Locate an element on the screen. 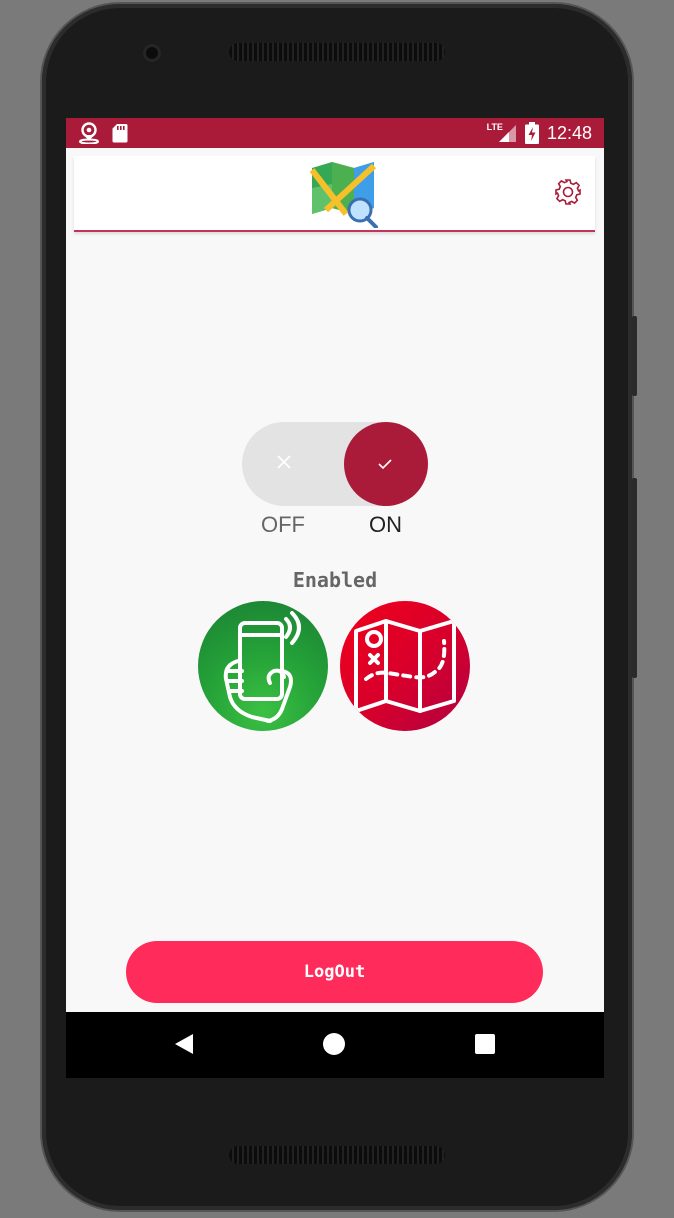  power-button is located at coordinates (634, 578).